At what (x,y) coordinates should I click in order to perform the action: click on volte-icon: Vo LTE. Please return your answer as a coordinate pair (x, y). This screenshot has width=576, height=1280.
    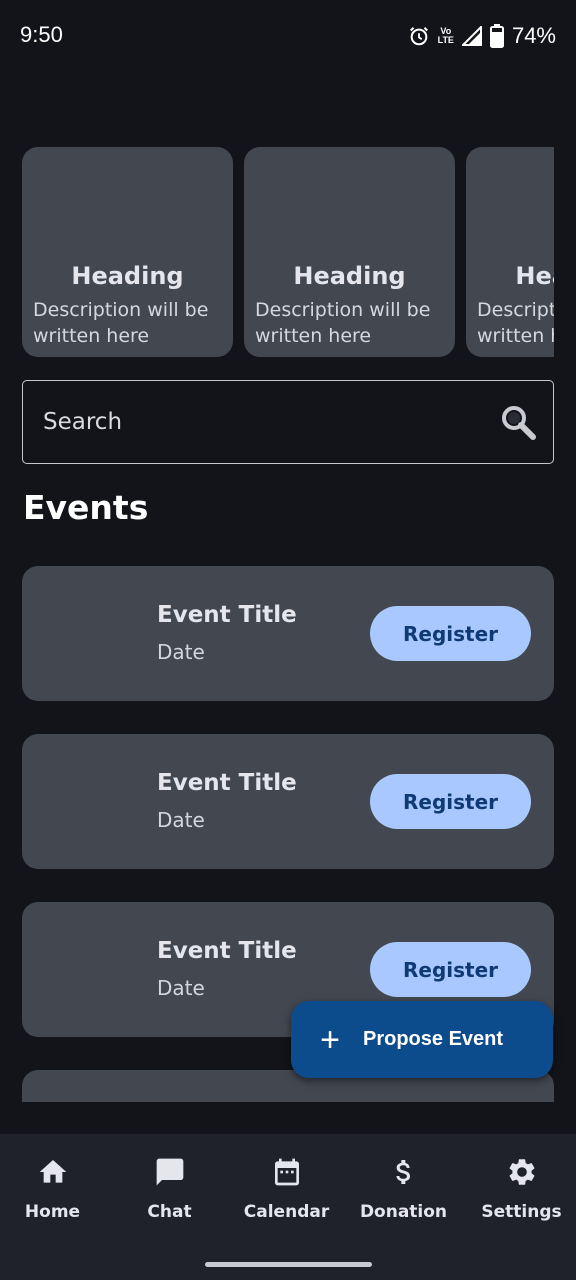
    Looking at the image, I should click on (445, 35).